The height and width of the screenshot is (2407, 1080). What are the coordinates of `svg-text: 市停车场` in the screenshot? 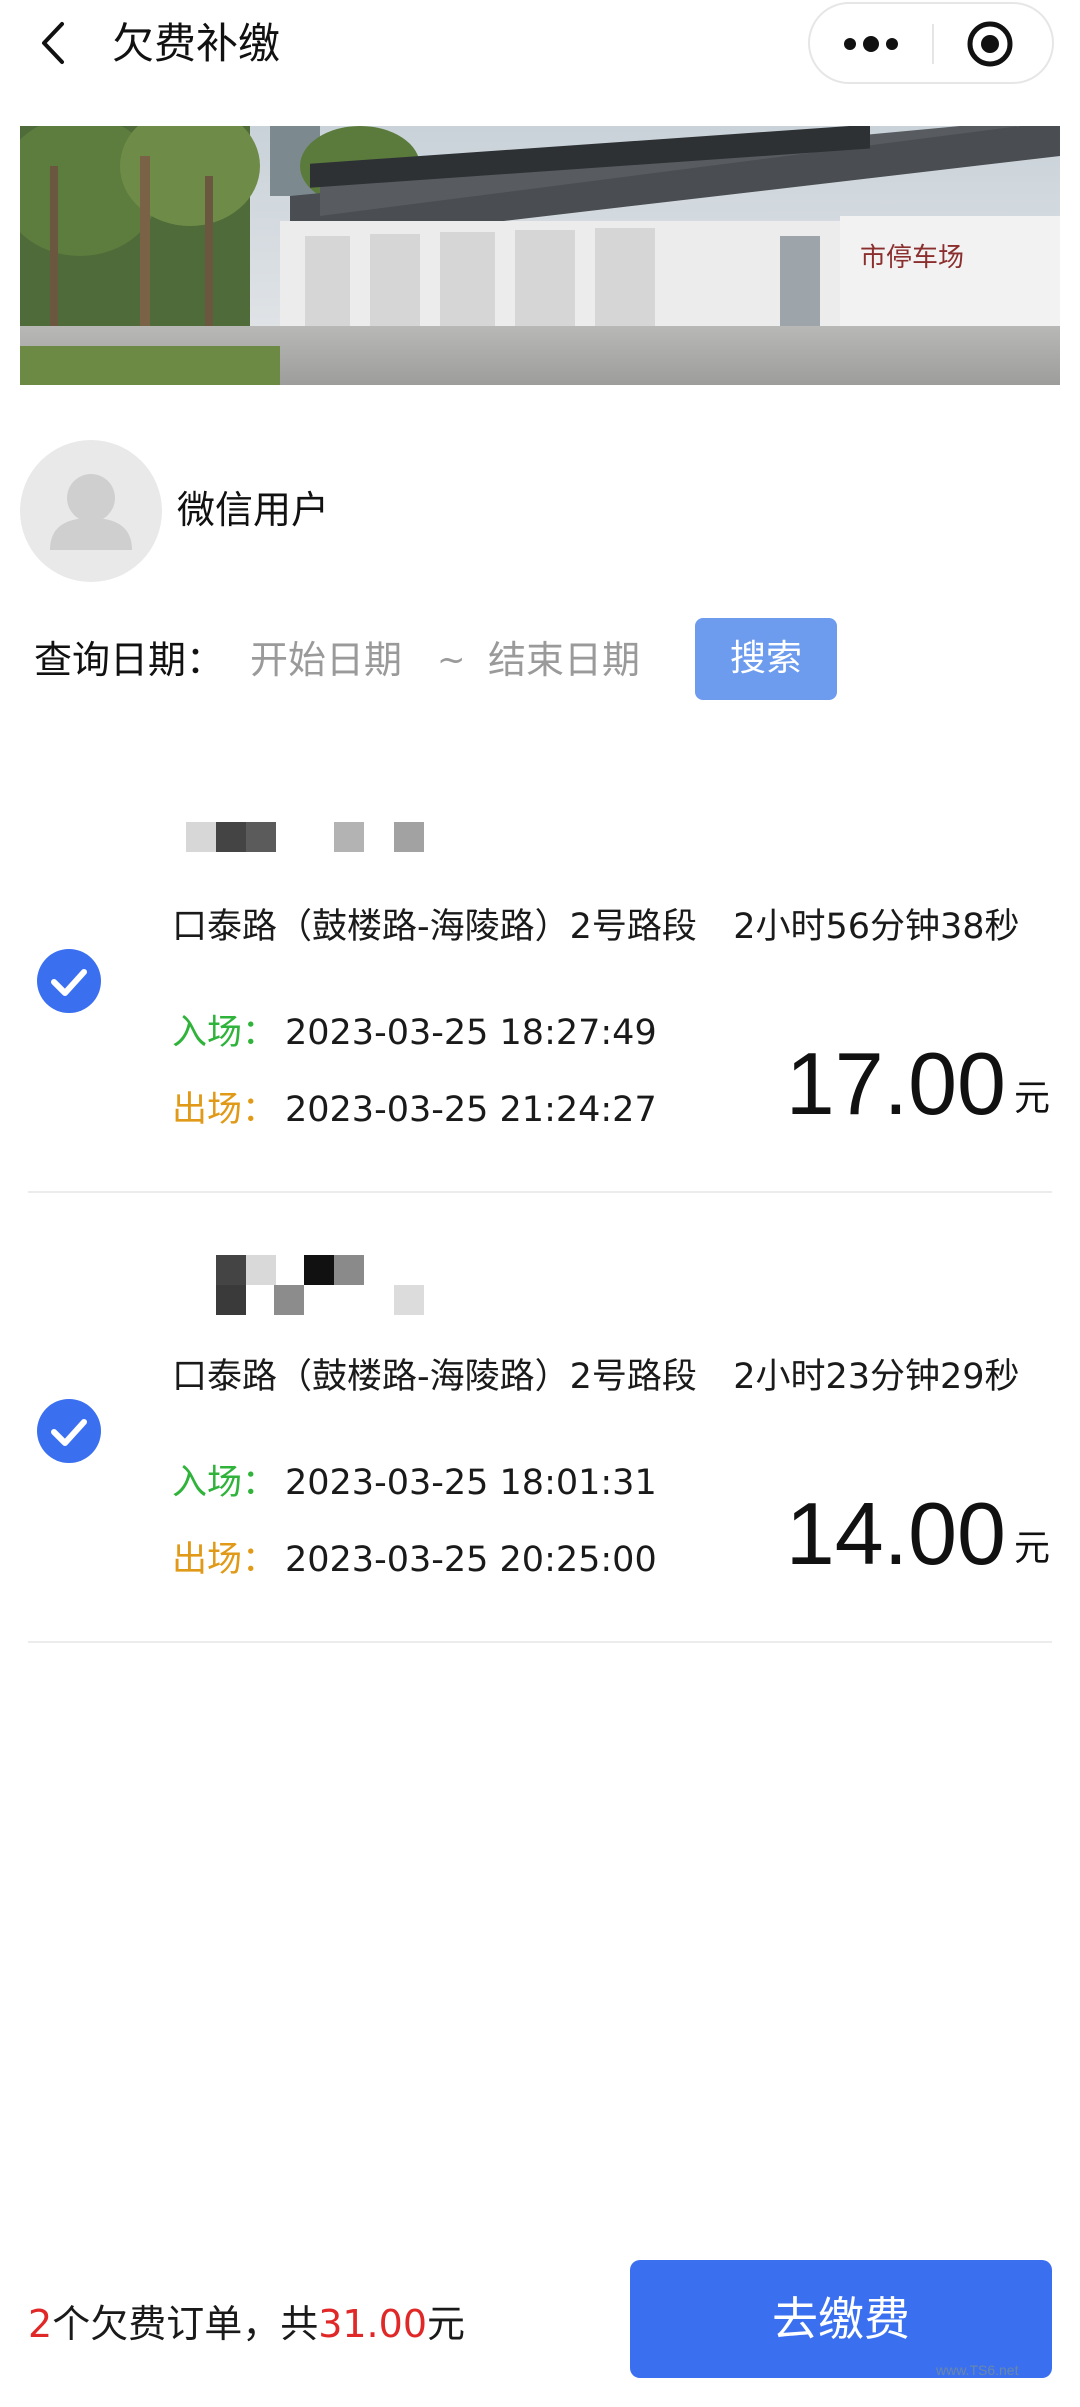 It's located at (912, 258).